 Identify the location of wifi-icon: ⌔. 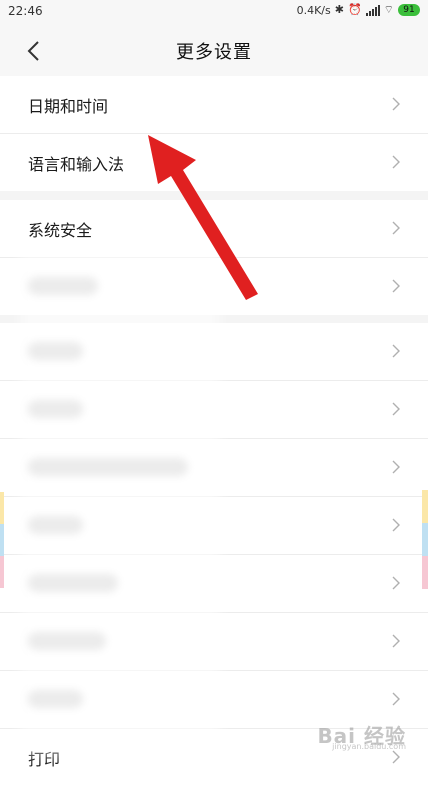
(388, 9).